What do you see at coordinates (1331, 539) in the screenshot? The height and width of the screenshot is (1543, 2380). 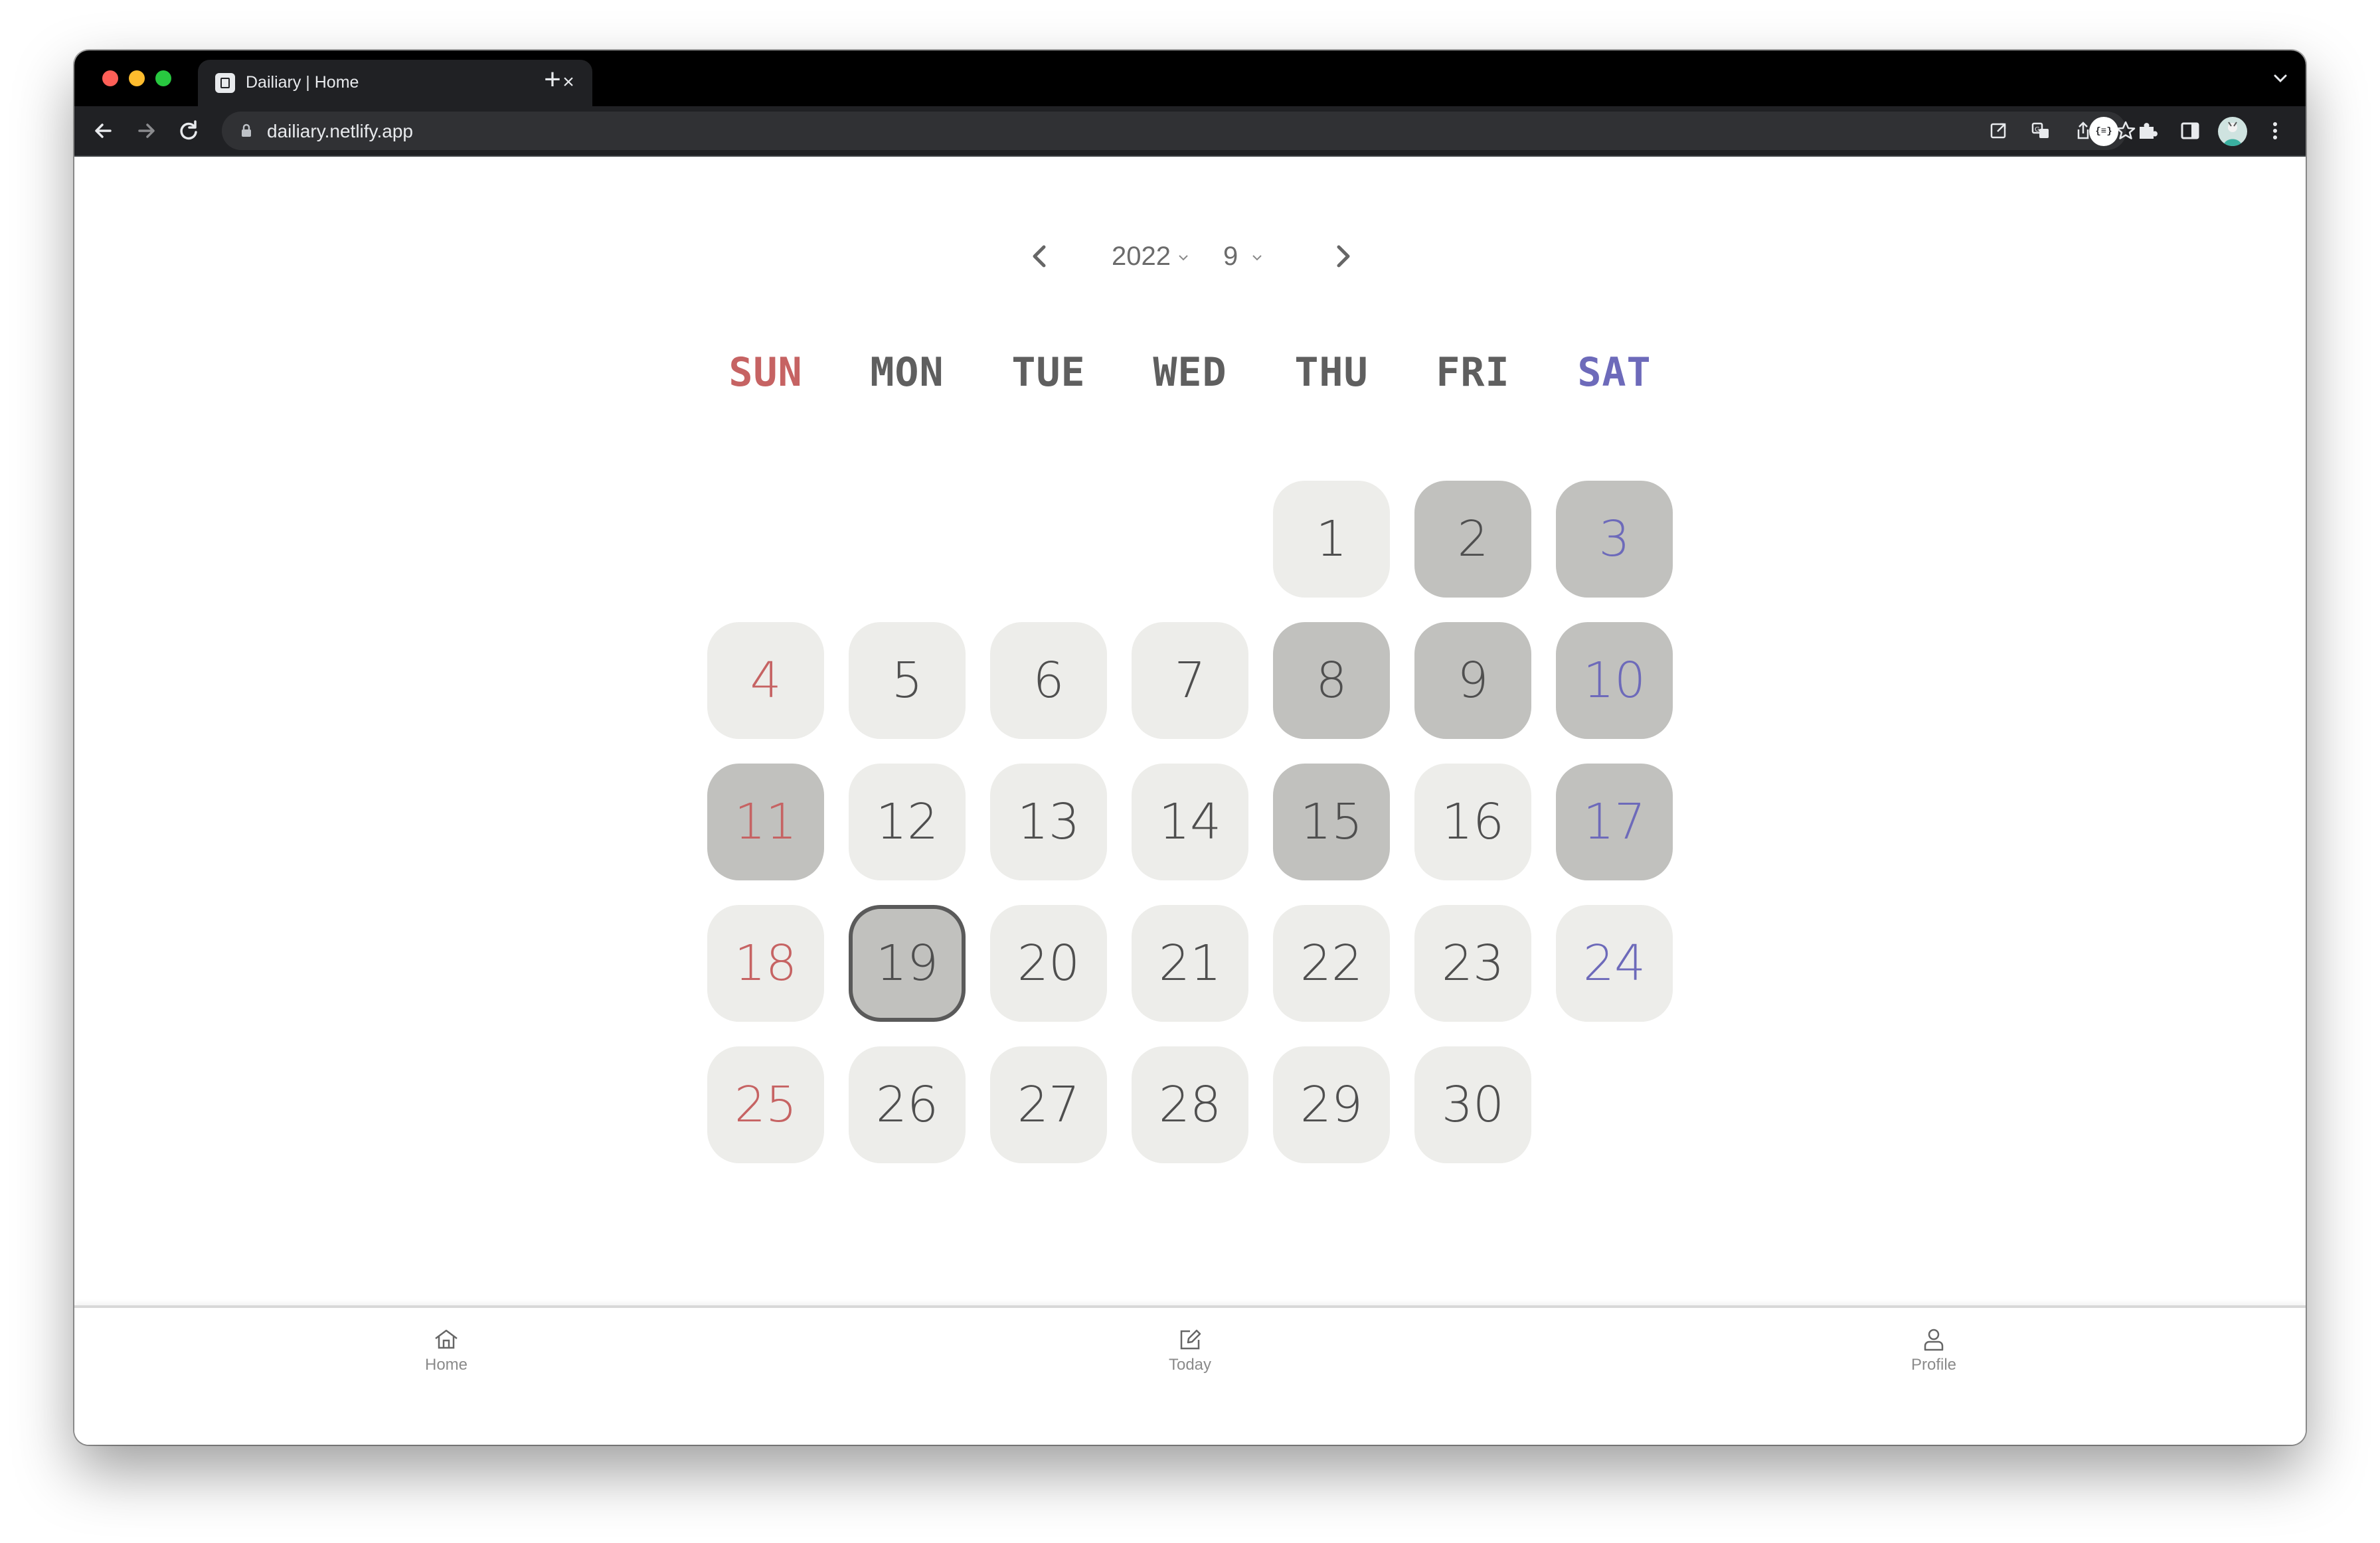 I see `calendar-day: 1` at bounding box center [1331, 539].